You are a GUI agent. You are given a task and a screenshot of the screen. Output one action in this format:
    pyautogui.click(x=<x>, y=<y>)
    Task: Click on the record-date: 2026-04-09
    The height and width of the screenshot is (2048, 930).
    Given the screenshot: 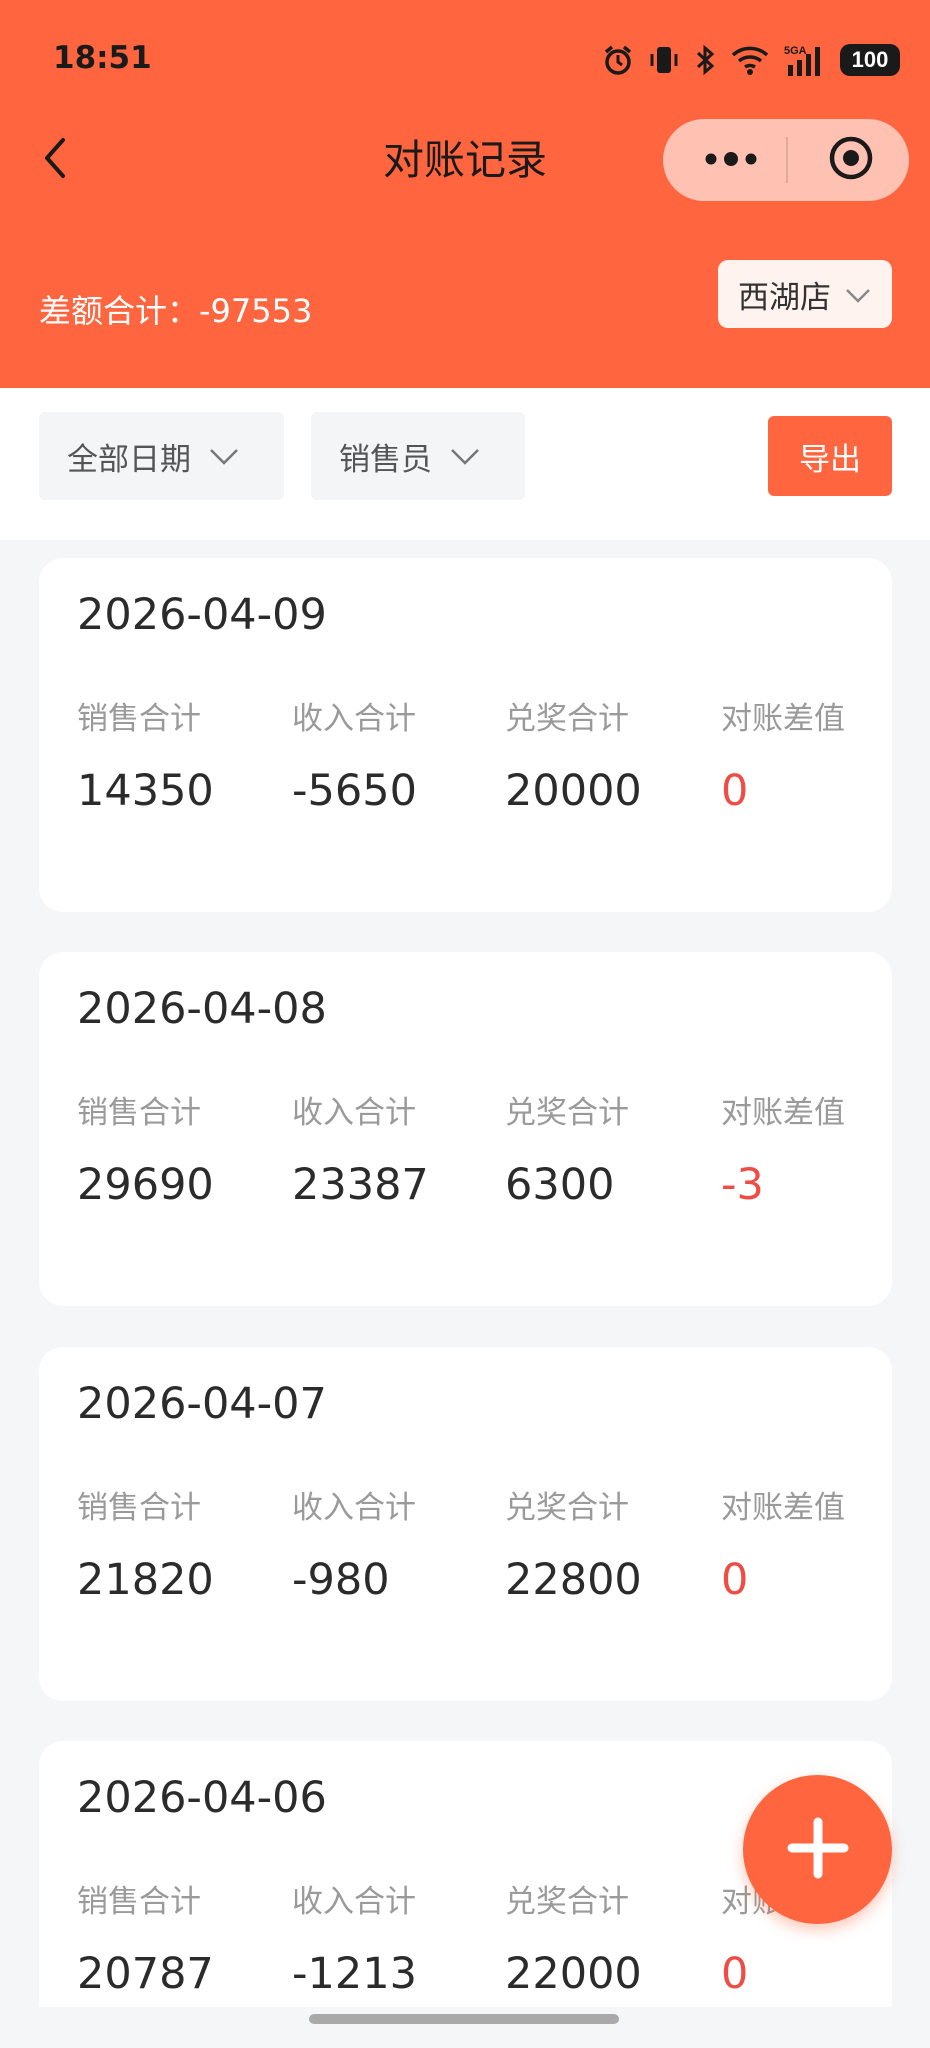 What is the action you would take?
    pyautogui.click(x=202, y=615)
    